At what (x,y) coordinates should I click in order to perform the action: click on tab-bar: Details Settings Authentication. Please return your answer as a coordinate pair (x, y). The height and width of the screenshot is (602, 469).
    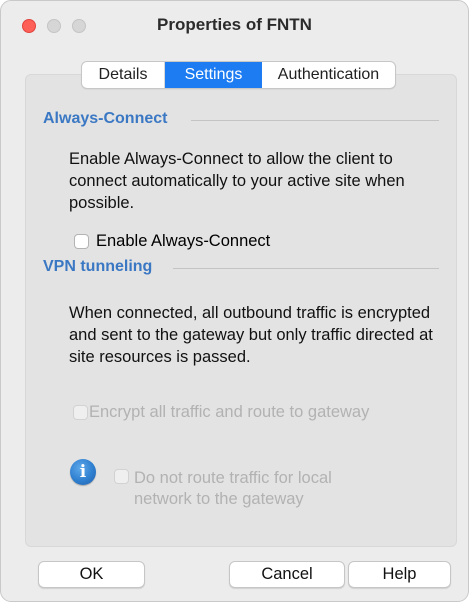
    Looking at the image, I should click on (238, 75).